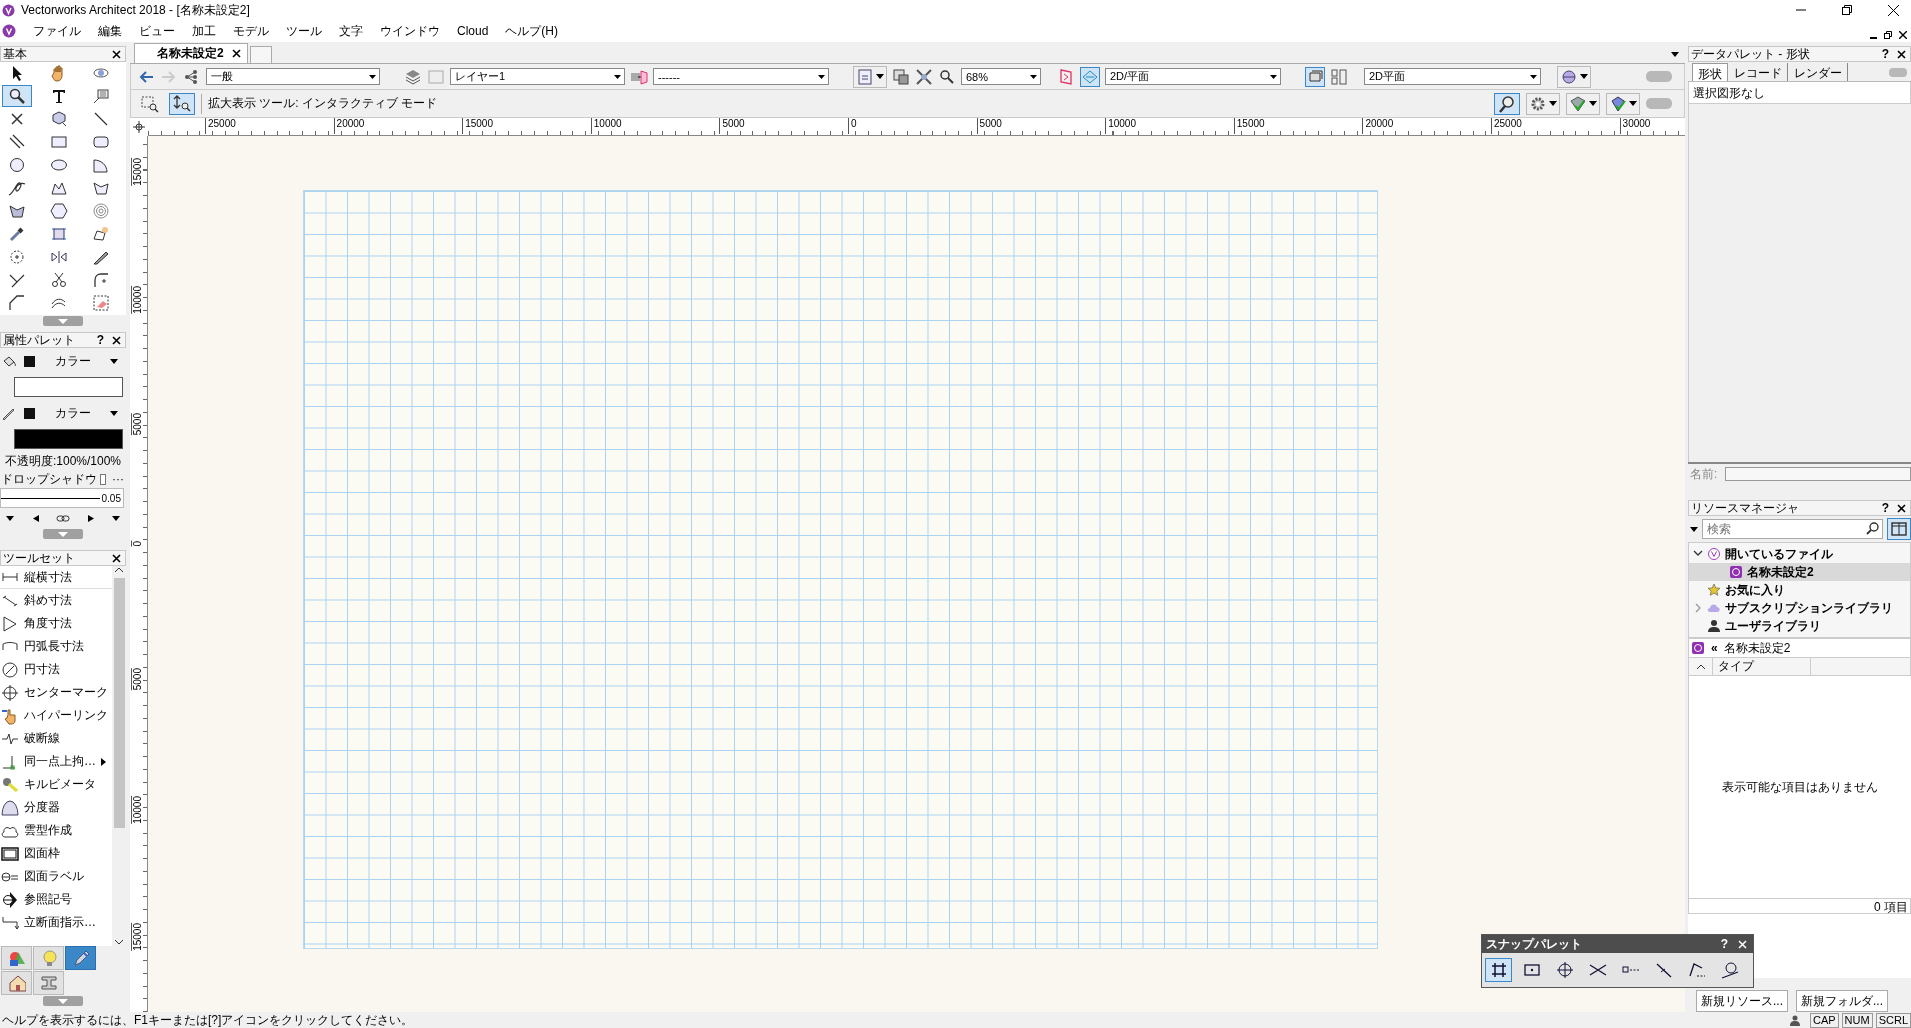  I want to click on status-indicator: CAP, so click(1824, 1020).